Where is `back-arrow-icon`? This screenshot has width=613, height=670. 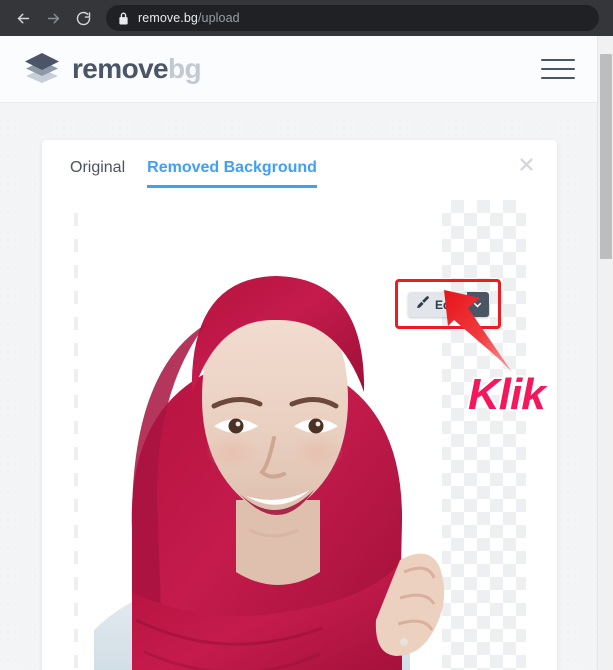 back-arrow-icon is located at coordinates (23, 18).